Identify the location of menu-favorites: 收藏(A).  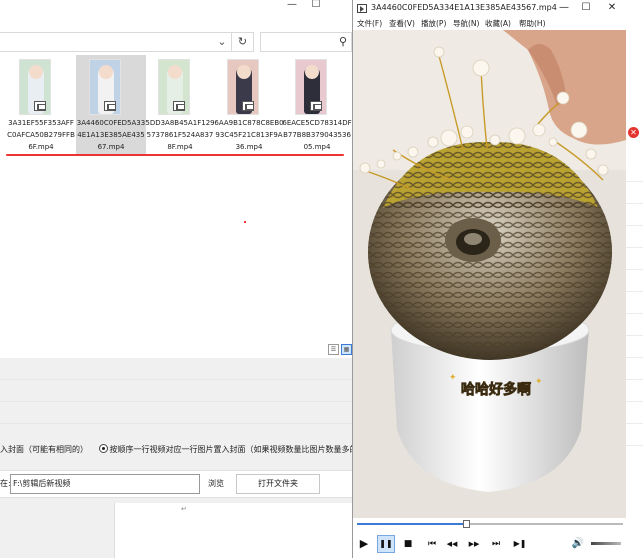
(498, 23).